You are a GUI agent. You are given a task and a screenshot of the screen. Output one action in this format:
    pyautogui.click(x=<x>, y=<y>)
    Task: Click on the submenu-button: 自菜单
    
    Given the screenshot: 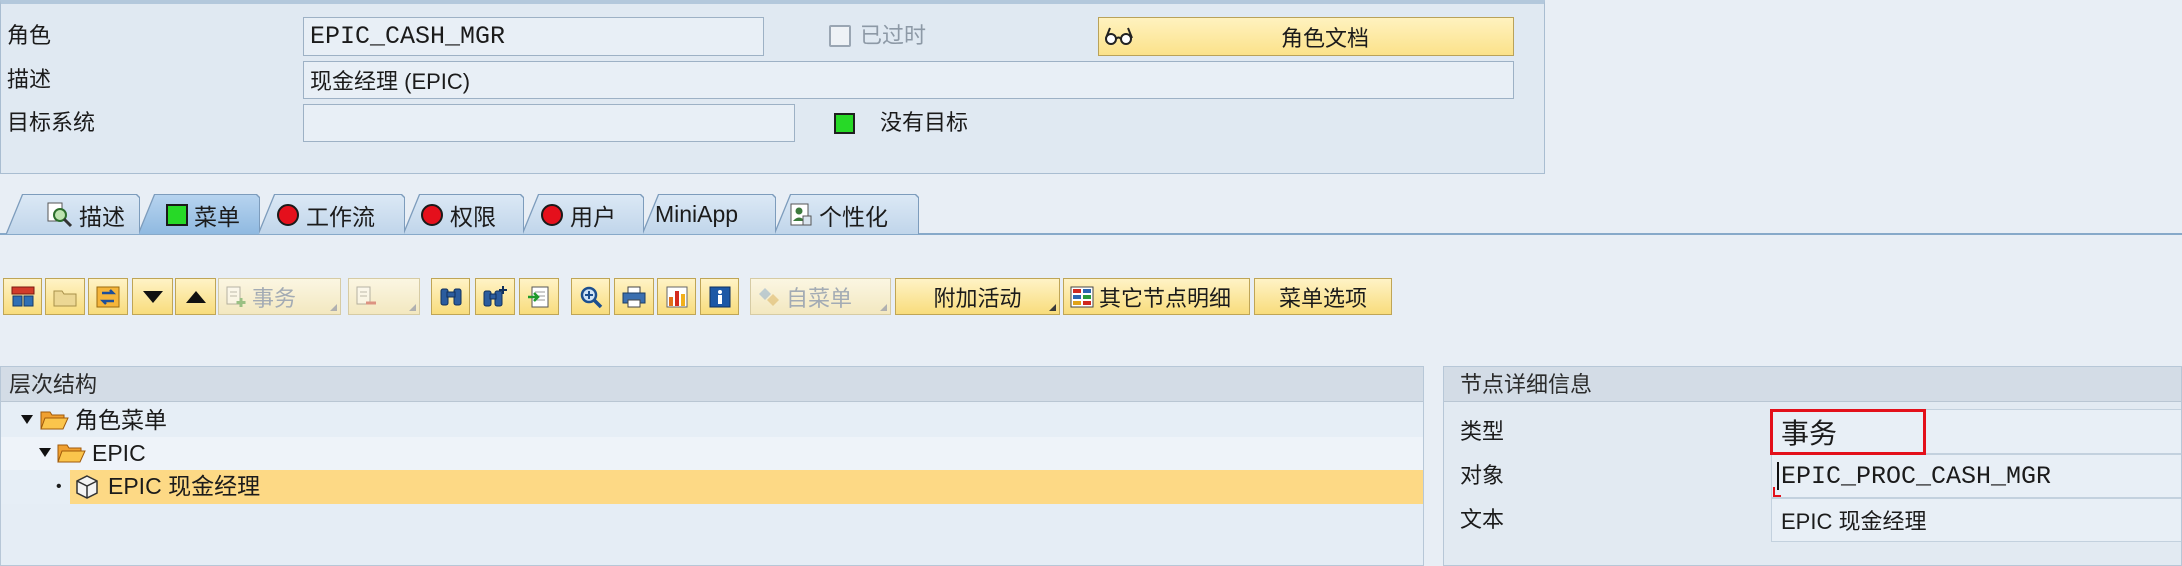 What is the action you would take?
    pyautogui.click(x=820, y=296)
    